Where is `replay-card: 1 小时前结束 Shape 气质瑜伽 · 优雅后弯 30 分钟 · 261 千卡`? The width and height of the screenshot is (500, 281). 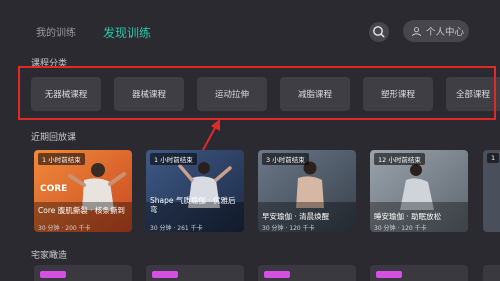
replay-card: 1 小时前结束 Shape 气质瑜伽 · 优雅后弯 30 分钟 · 261 千卡 is located at coordinates (195, 191).